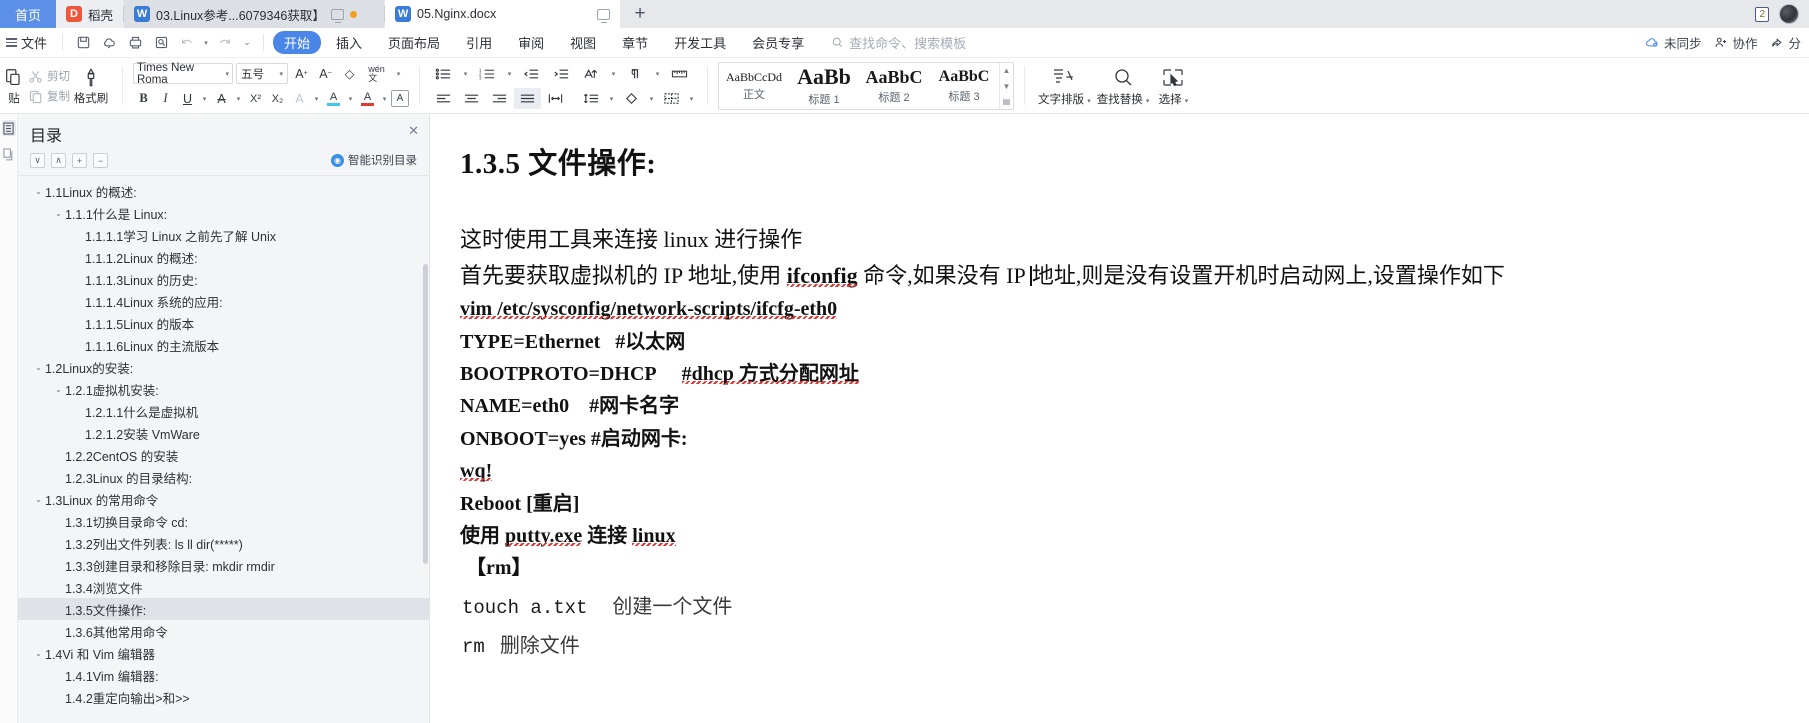  I want to click on justify-icon, so click(527, 98).